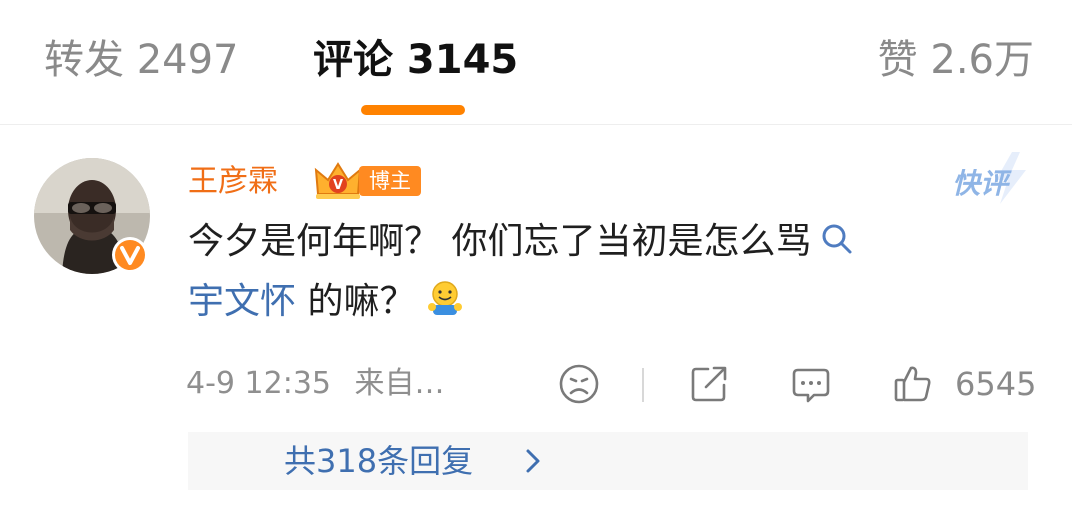  What do you see at coordinates (258, 383) in the screenshot?
I see `comment-time: 4-9 12:35` at bounding box center [258, 383].